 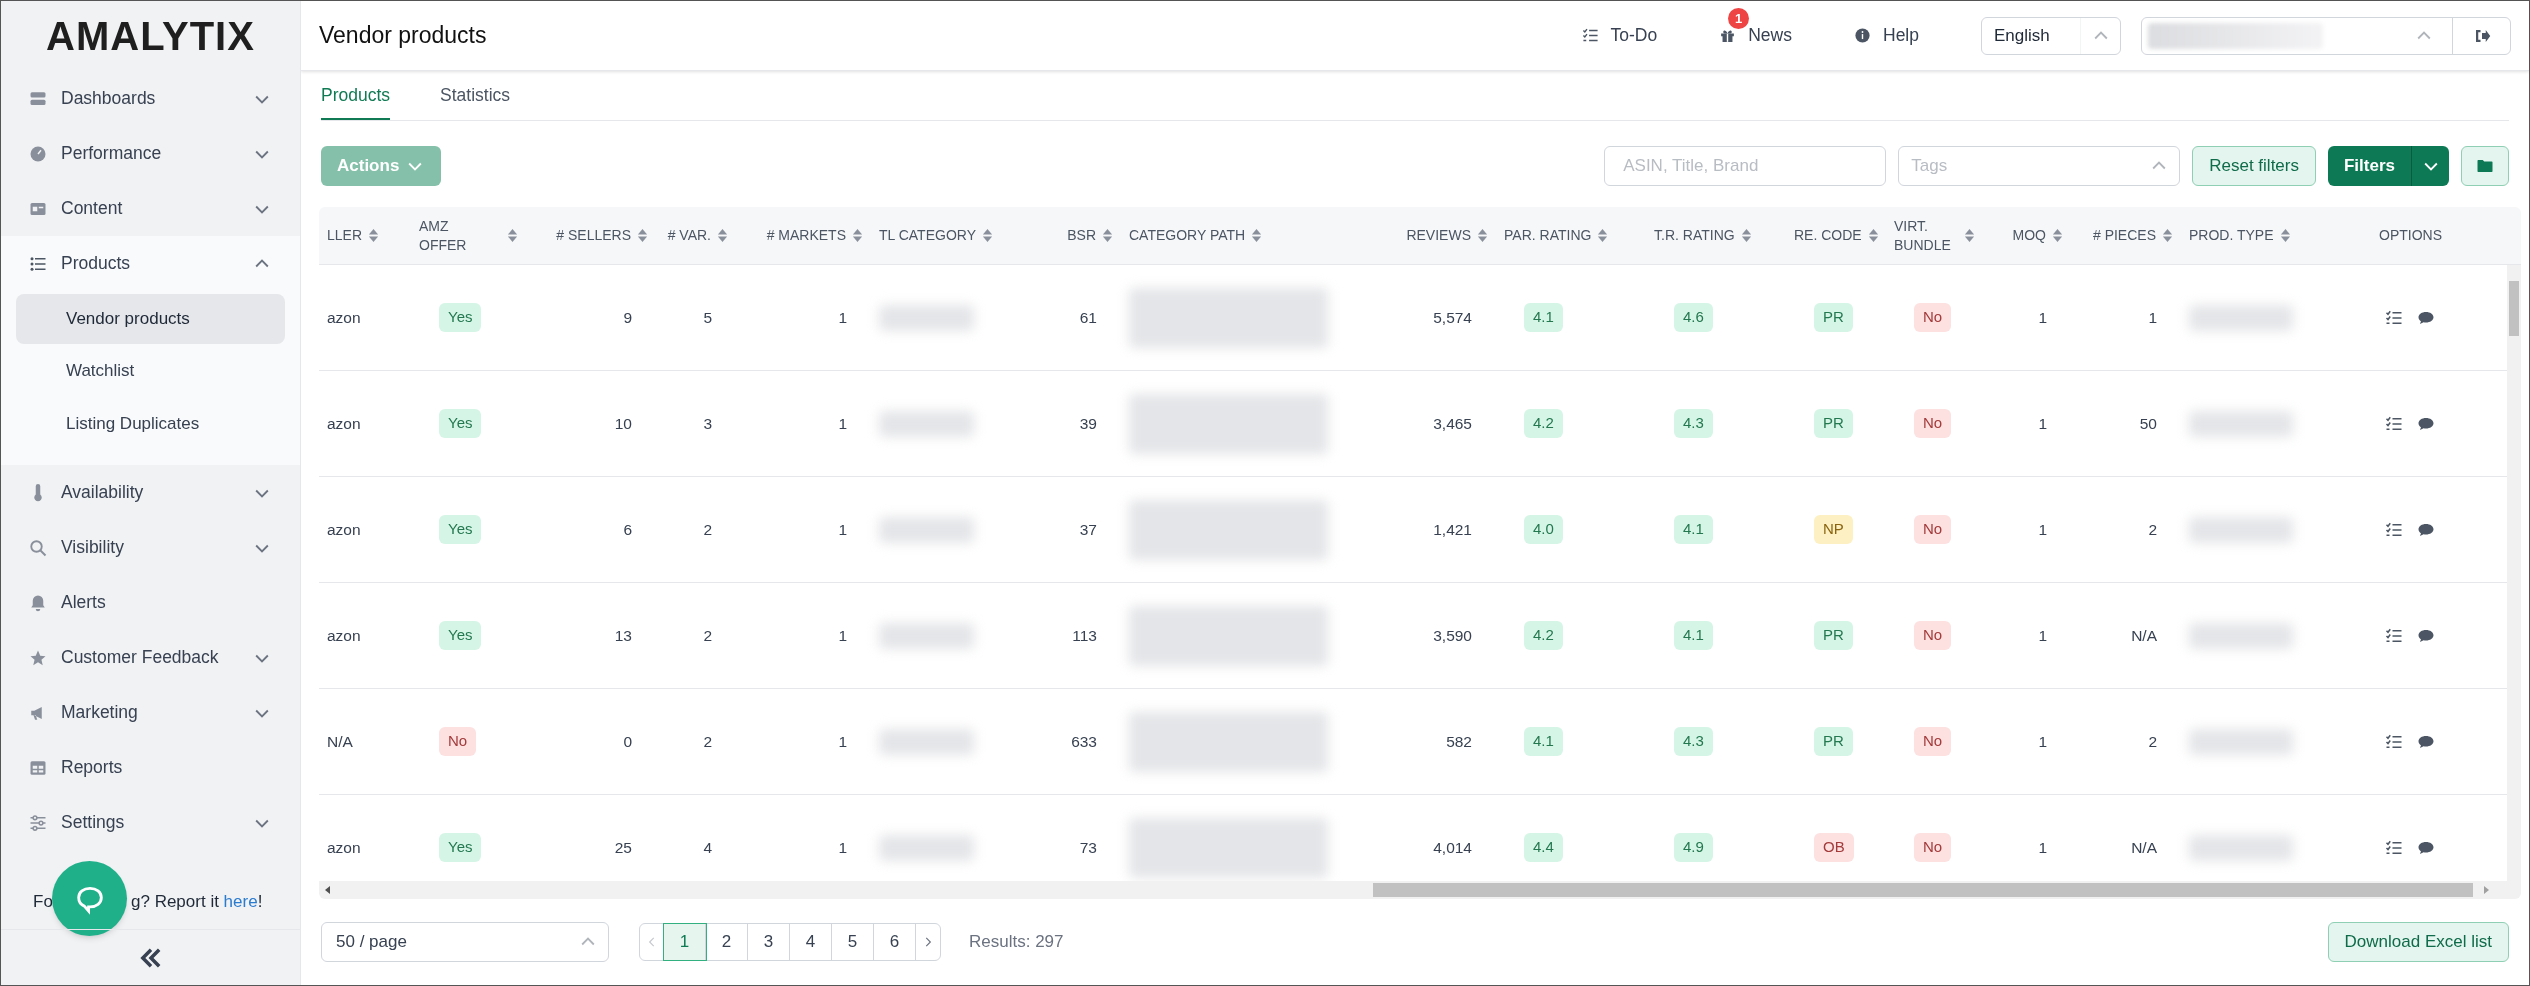 I want to click on column-header: RE. CODE, so click(x=1828, y=235).